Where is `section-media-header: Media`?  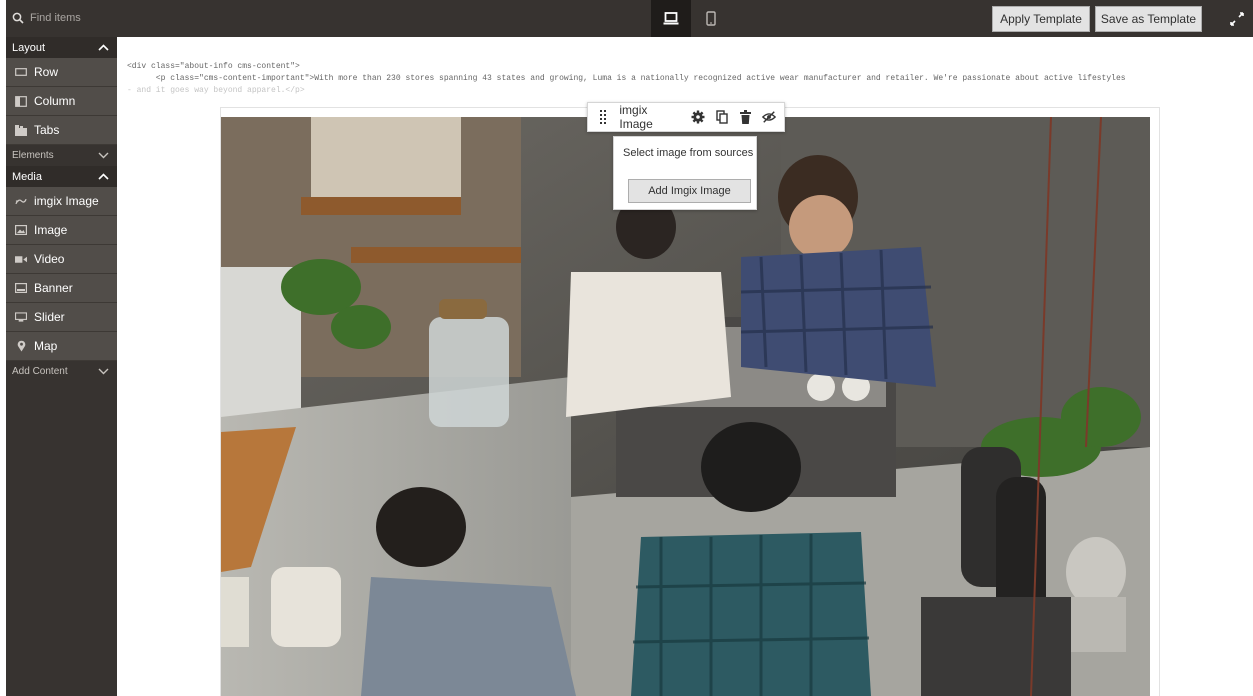 section-media-header: Media is located at coordinates (61, 176).